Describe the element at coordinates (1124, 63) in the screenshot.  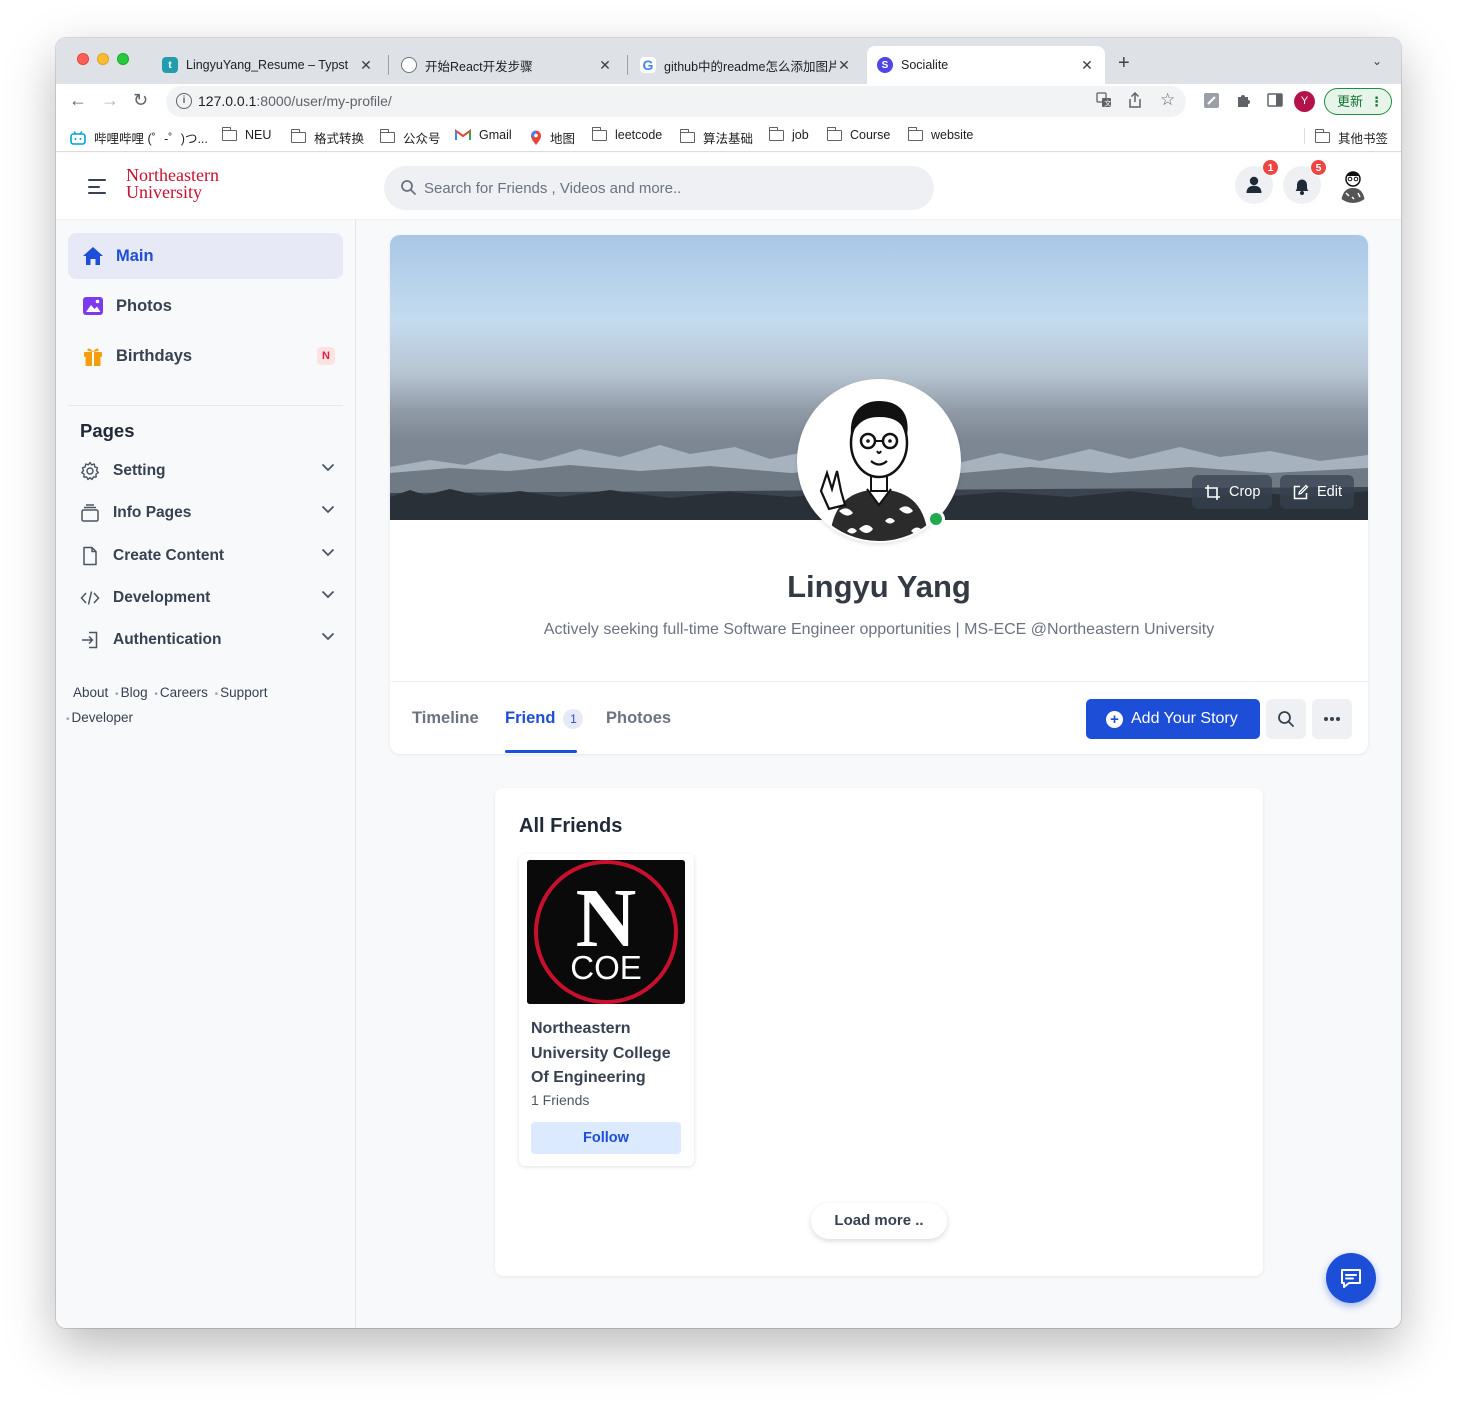
I see `new-tab-icon: +` at that location.